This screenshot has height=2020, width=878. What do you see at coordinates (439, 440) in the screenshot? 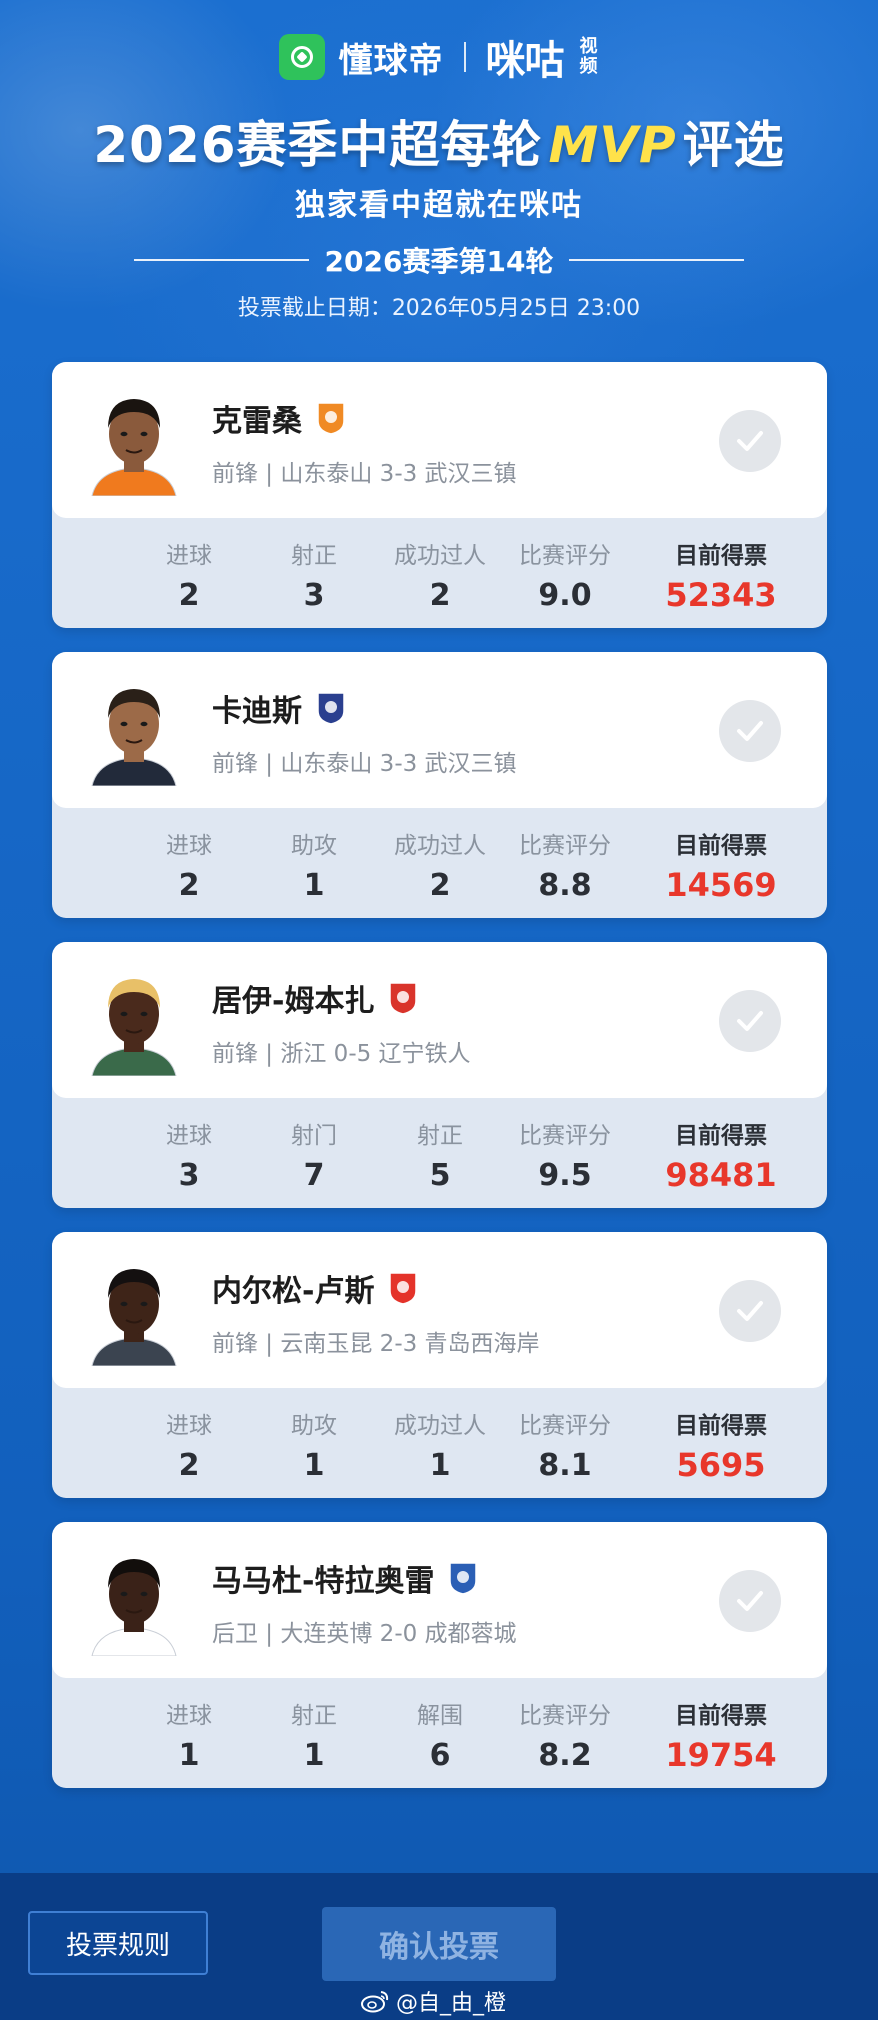
I see `player-info-panel: 克雷桑 前锋 | 山东泰山 3-3 武汉三镇` at bounding box center [439, 440].